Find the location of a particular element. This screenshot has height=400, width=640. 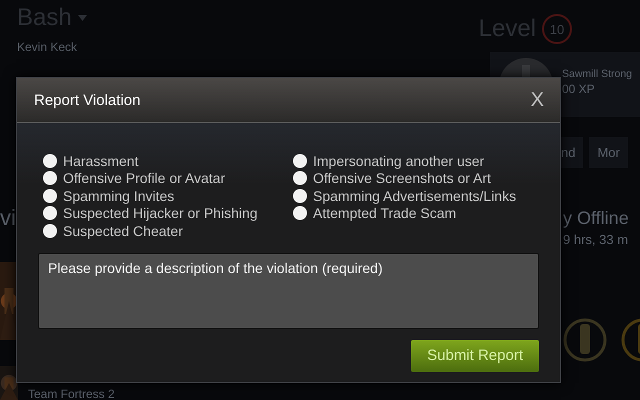

dialog-title: Report Violation is located at coordinates (87, 100).